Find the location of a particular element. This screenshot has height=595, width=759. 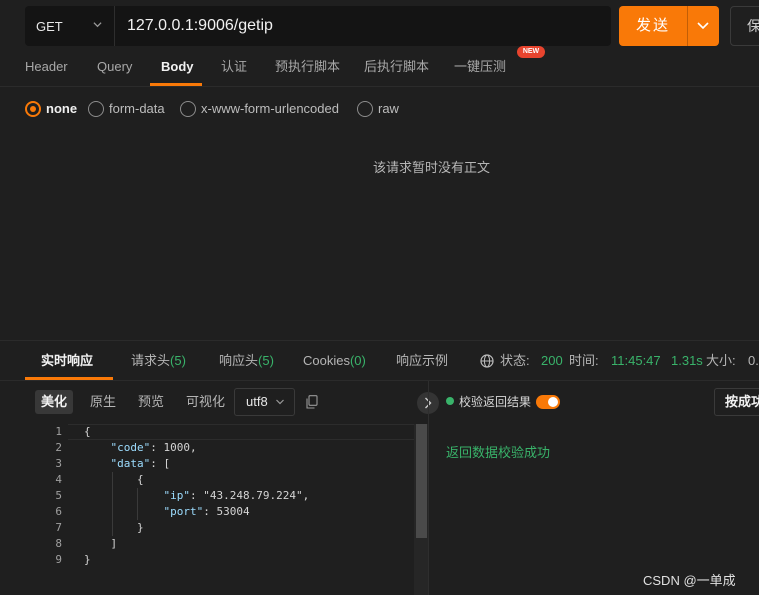

tab-cookies: Cookies(0) is located at coordinates (334, 361).